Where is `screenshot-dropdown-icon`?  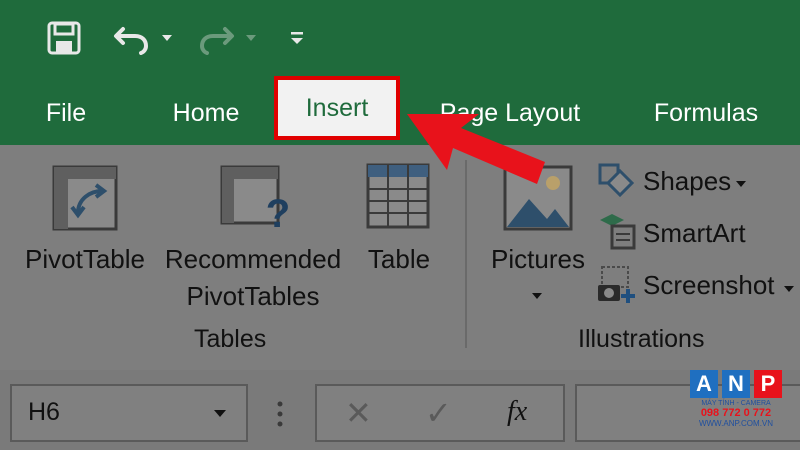 screenshot-dropdown-icon is located at coordinates (789, 290).